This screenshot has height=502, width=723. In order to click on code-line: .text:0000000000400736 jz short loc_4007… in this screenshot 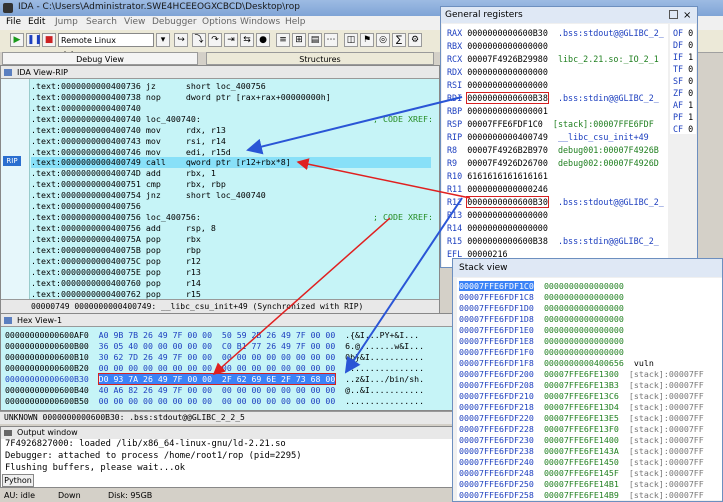, I will do `click(148, 86)`.